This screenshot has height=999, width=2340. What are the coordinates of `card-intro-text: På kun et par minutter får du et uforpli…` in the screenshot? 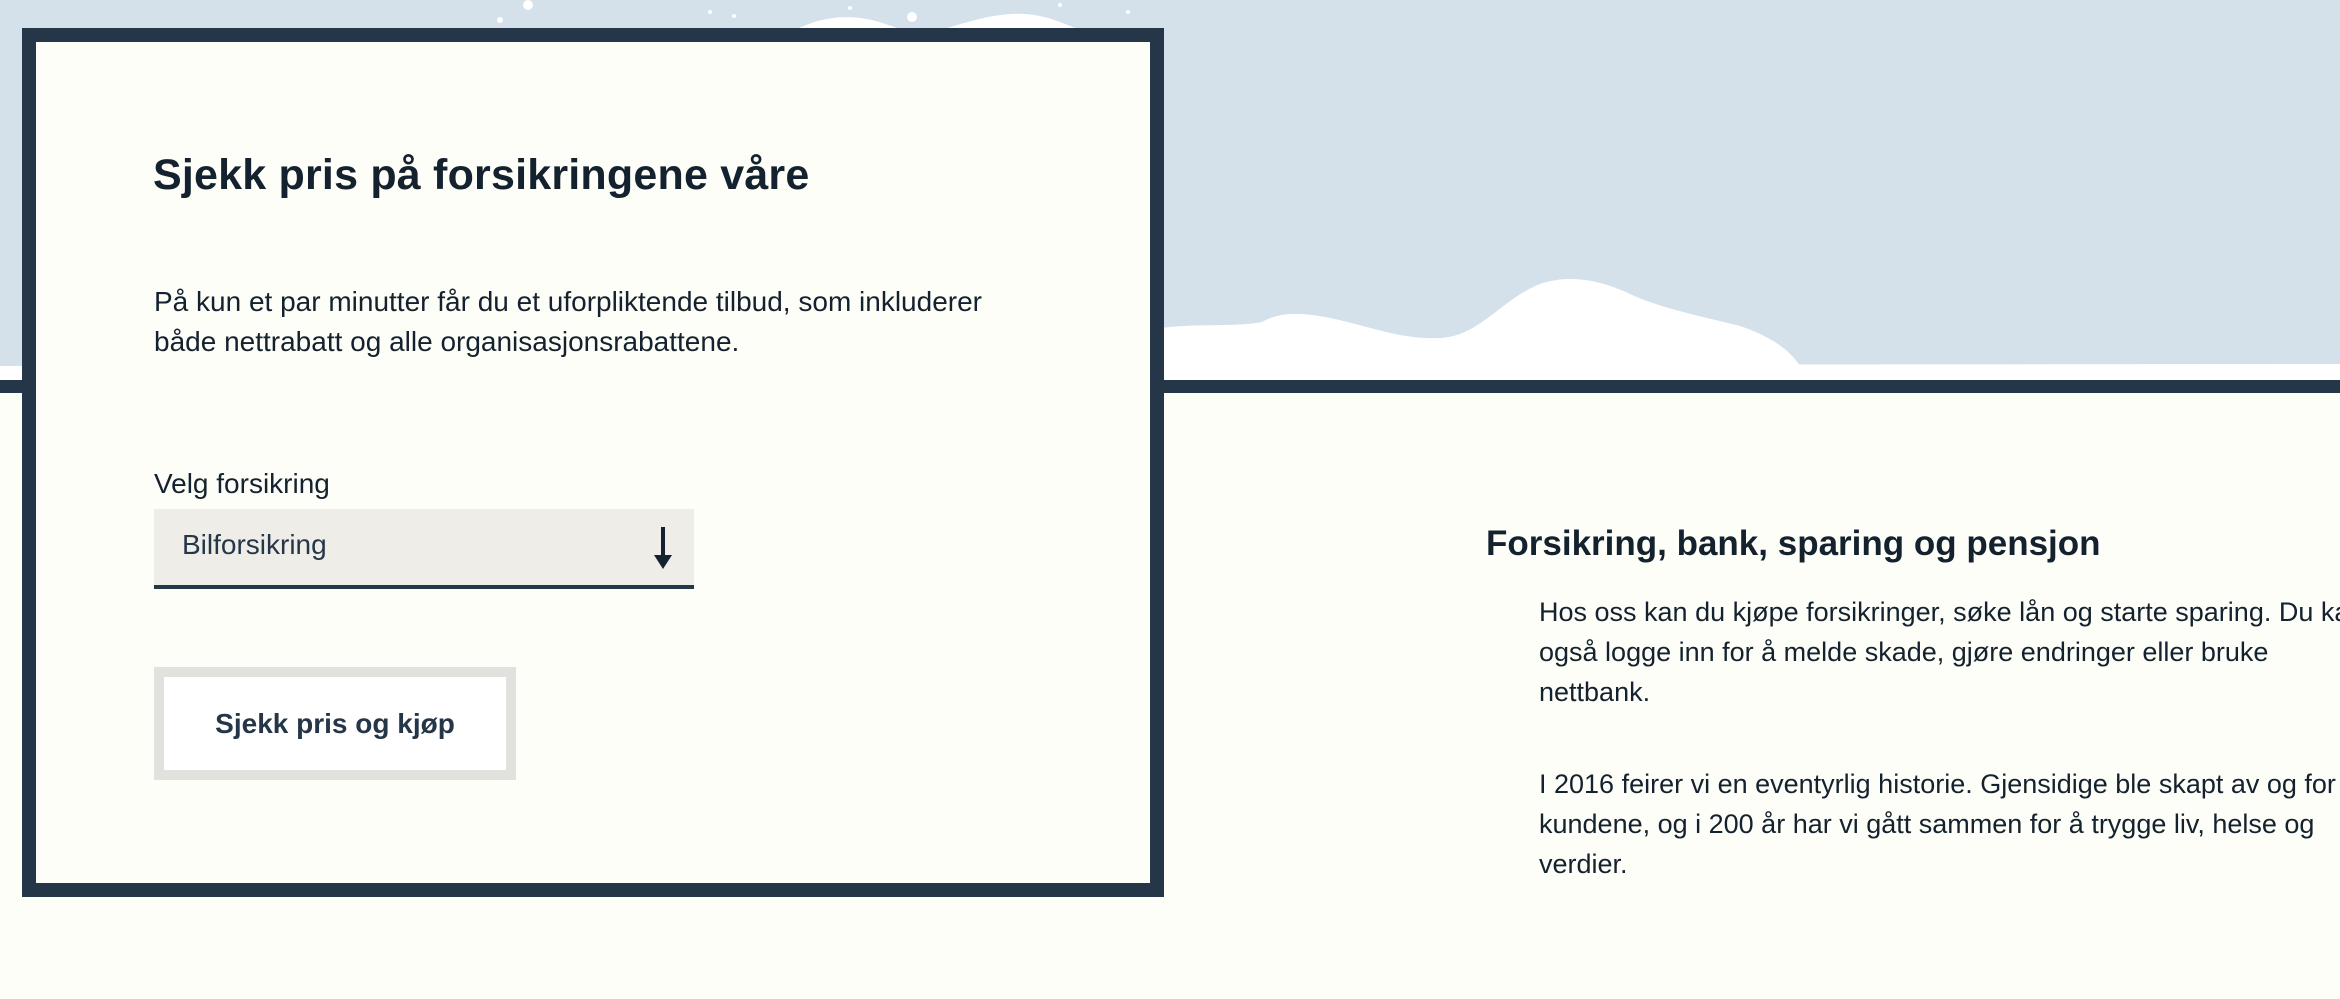 It's located at (568, 321).